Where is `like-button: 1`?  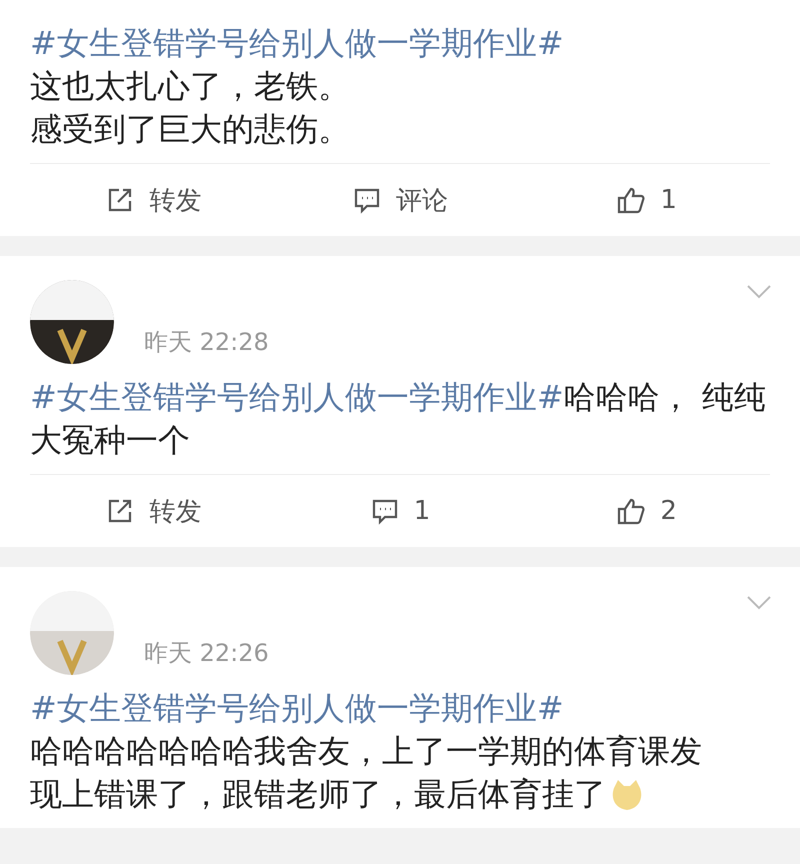
like-button: 1 is located at coordinates (646, 200).